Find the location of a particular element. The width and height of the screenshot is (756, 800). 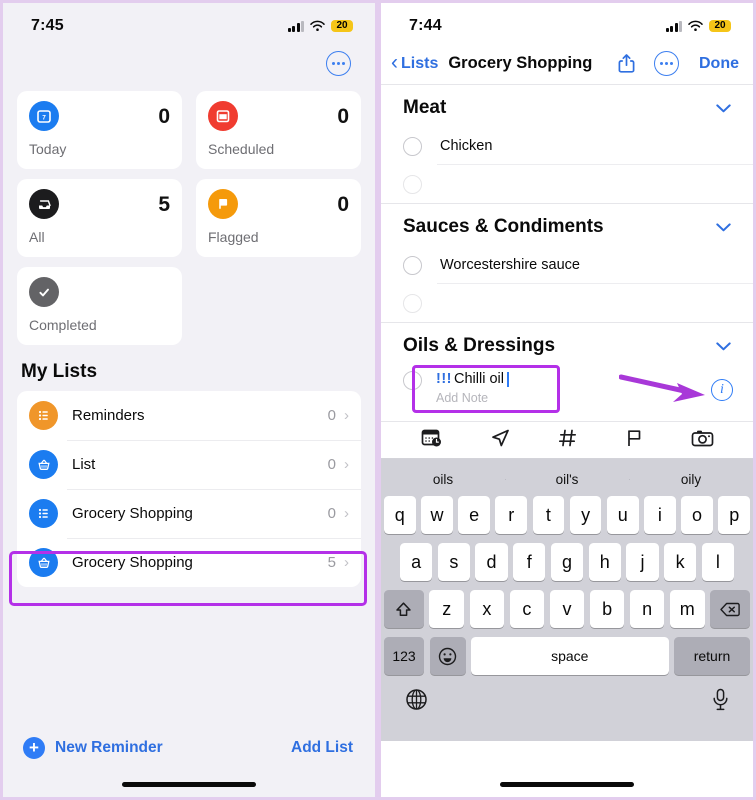

key-m: m is located at coordinates (687, 609).